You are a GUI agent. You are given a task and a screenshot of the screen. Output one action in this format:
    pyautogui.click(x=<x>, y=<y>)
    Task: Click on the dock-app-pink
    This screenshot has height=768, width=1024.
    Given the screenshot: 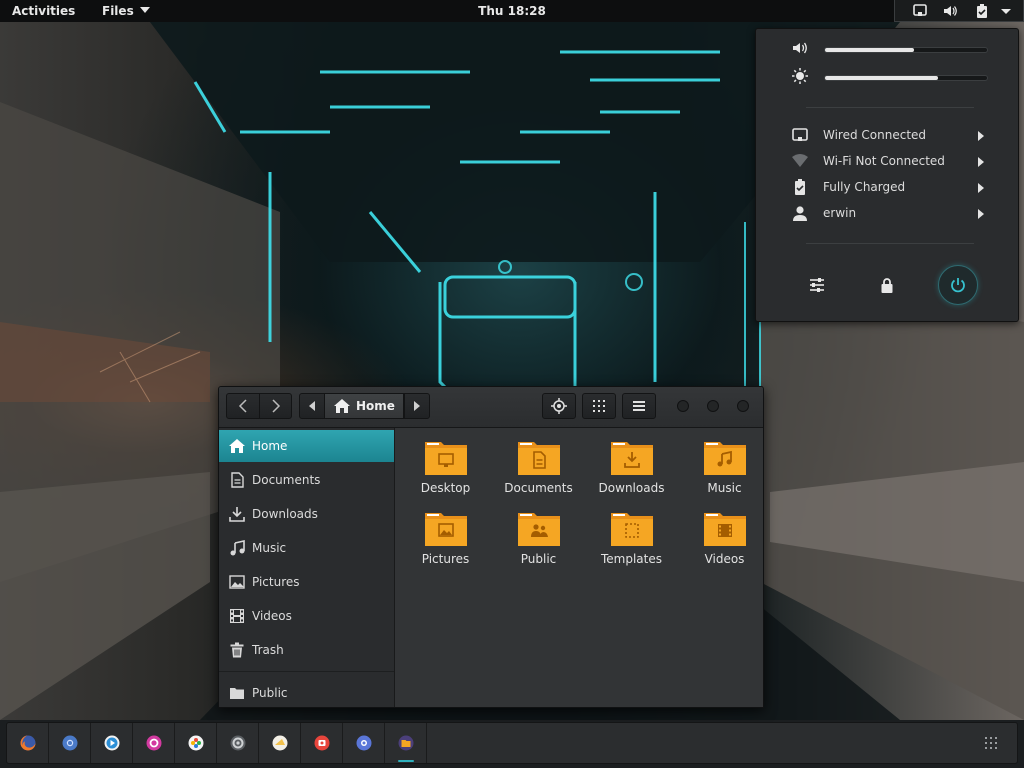 What is the action you would take?
    pyautogui.click(x=154, y=743)
    